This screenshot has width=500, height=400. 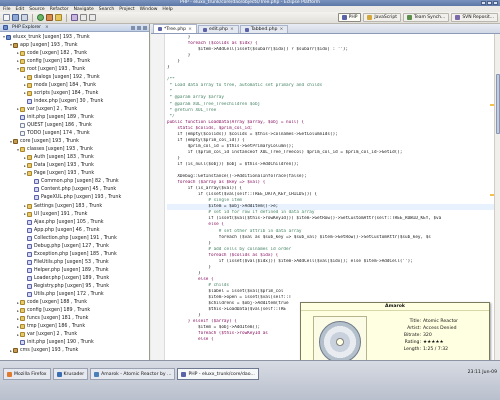 I want to click on minimize-button, so click(x=483, y=3).